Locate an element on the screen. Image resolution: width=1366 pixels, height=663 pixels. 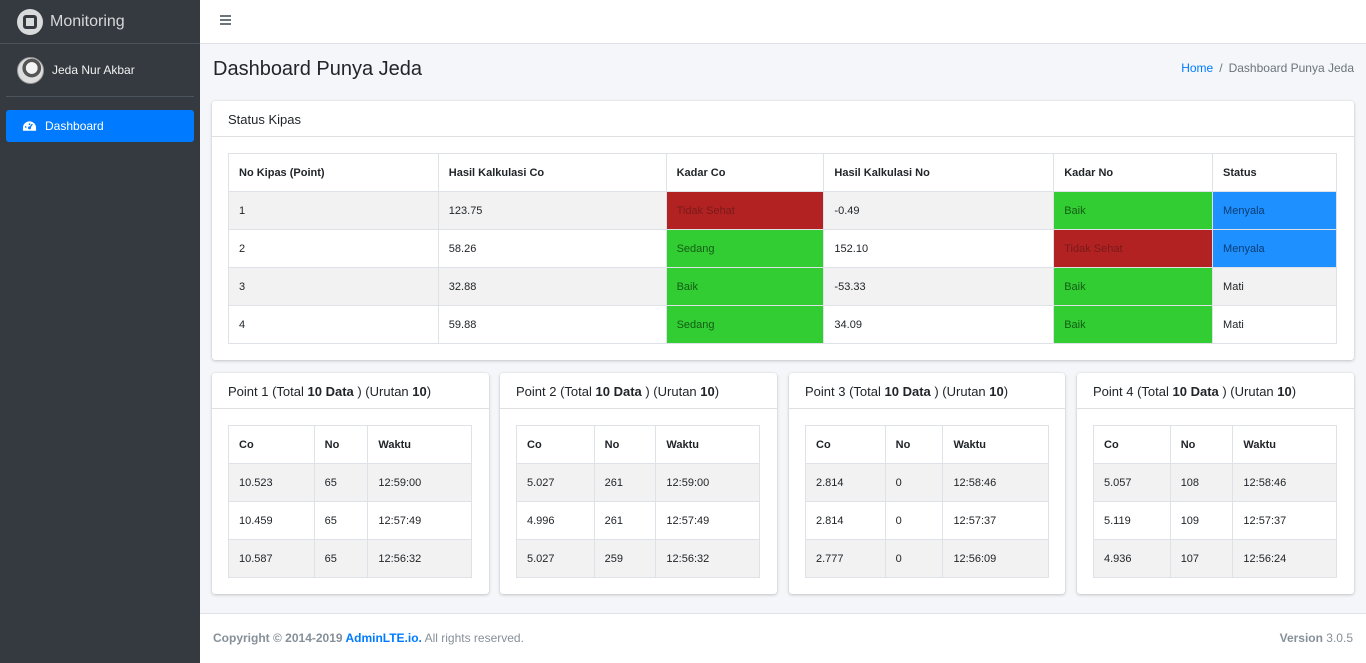
table-cell: 12:56:09 is located at coordinates (995, 558).